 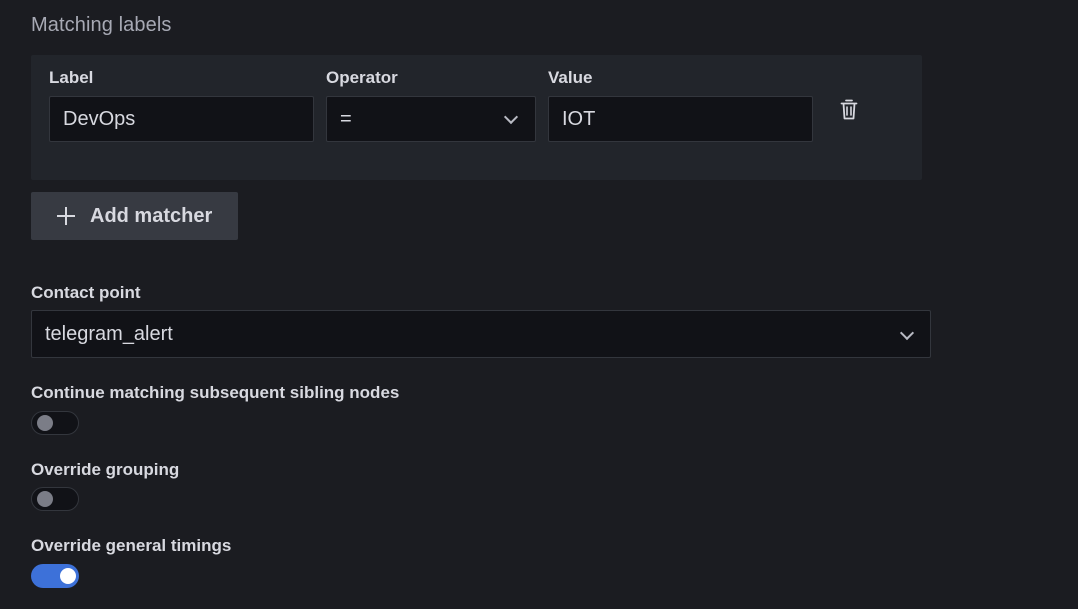 I want to click on matching-labels-title: Matching labels, so click(x=101, y=25).